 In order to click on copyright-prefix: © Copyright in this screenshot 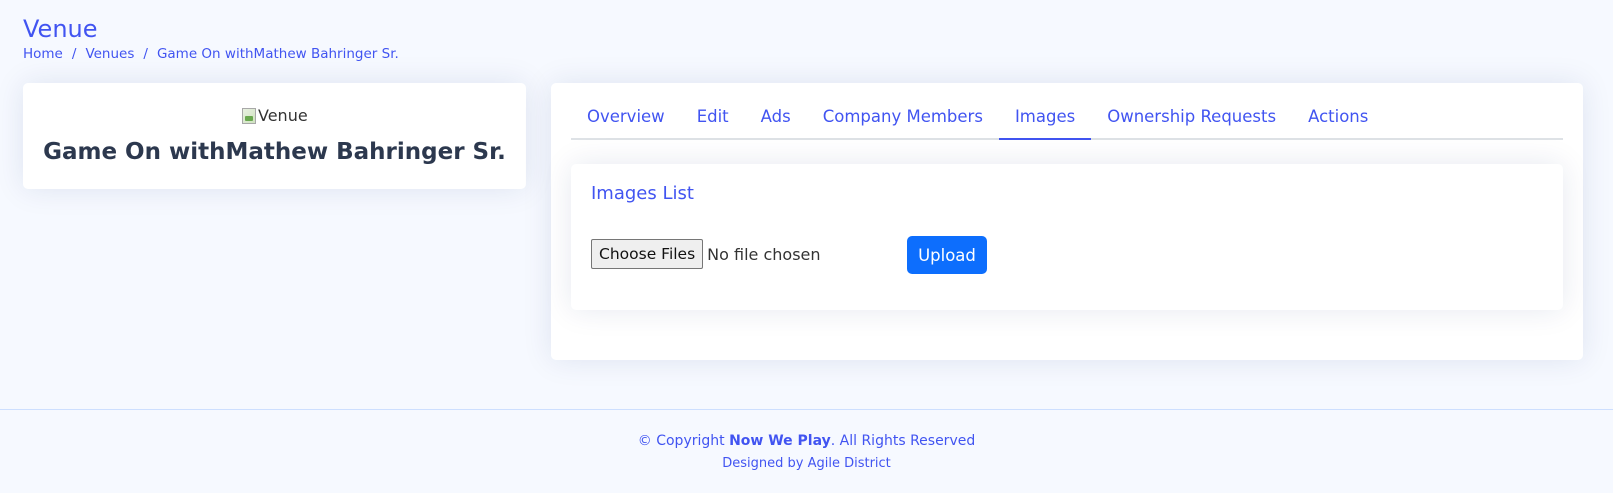, I will do `click(683, 441)`.